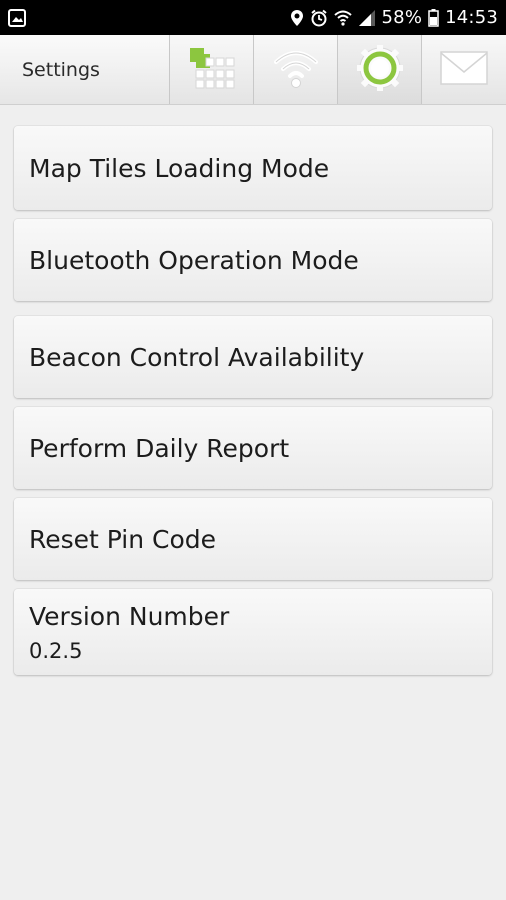 The width and height of the screenshot is (506, 900). Describe the element at coordinates (197, 357) in the screenshot. I see `setting-label: Beacon Control Availability` at that location.